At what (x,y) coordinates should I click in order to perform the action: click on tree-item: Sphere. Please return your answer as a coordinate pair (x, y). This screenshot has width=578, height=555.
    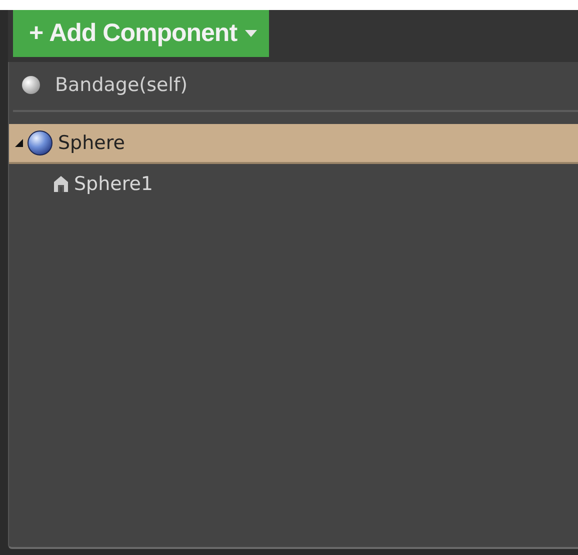
    Looking at the image, I should click on (293, 144).